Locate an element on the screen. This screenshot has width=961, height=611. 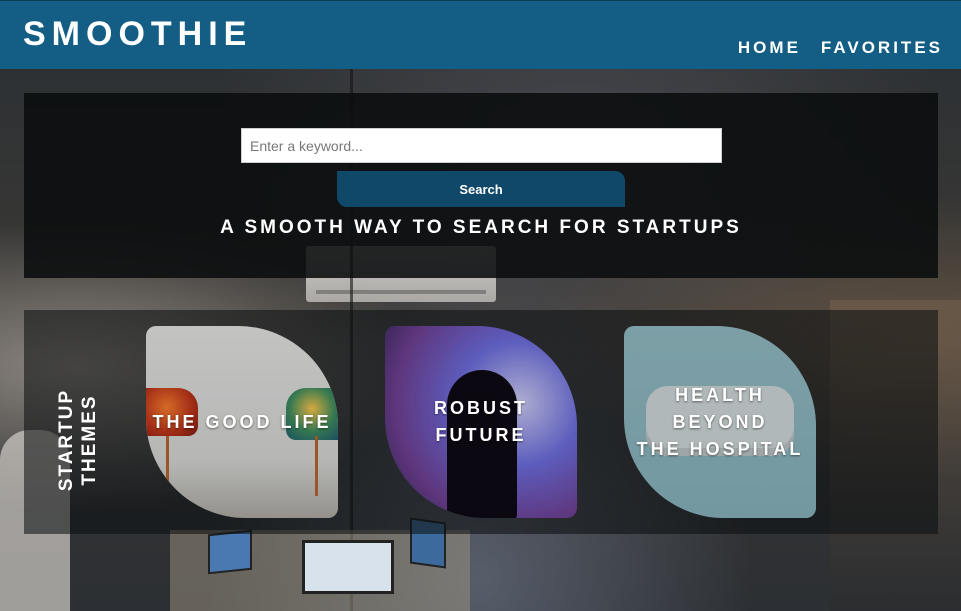
search-input is located at coordinates (481, 145).